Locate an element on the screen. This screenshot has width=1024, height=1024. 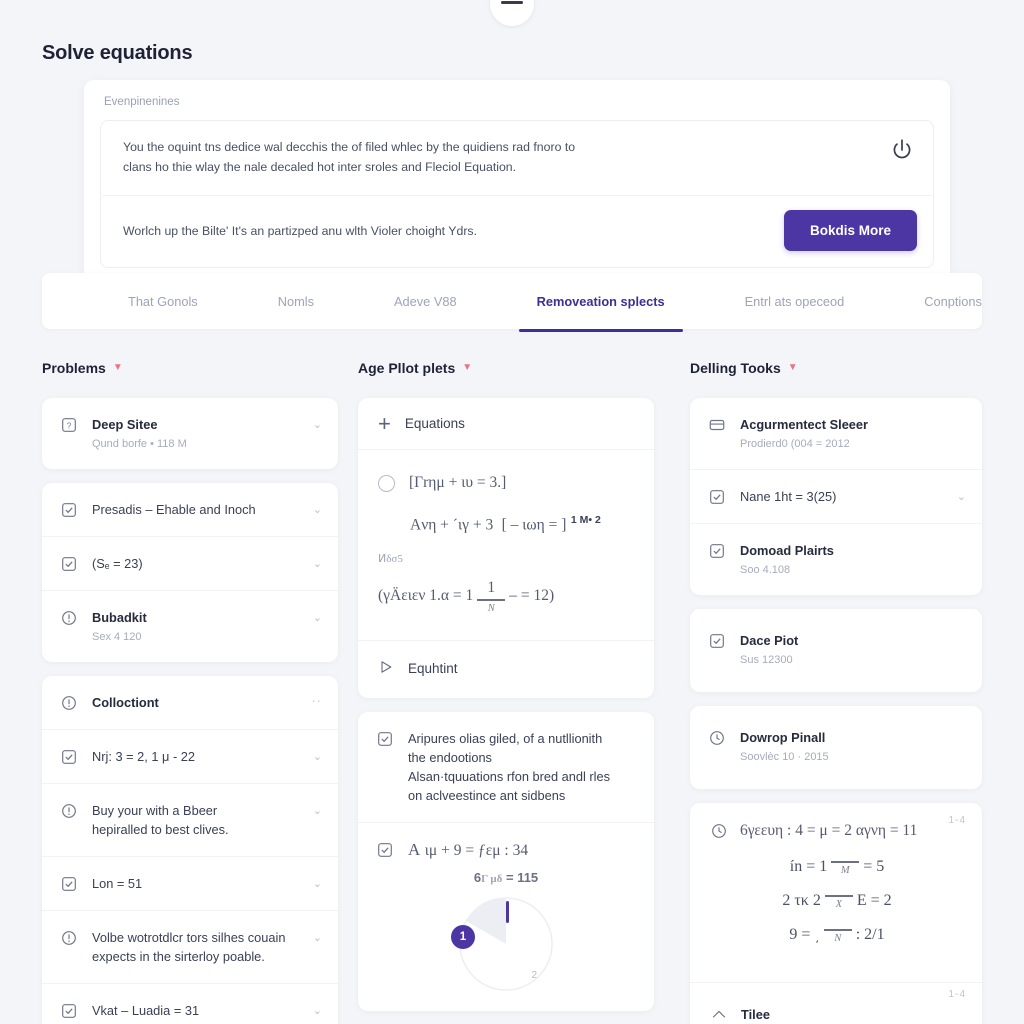
tab-that-gonols: That Gonols is located at coordinates (148, 301).